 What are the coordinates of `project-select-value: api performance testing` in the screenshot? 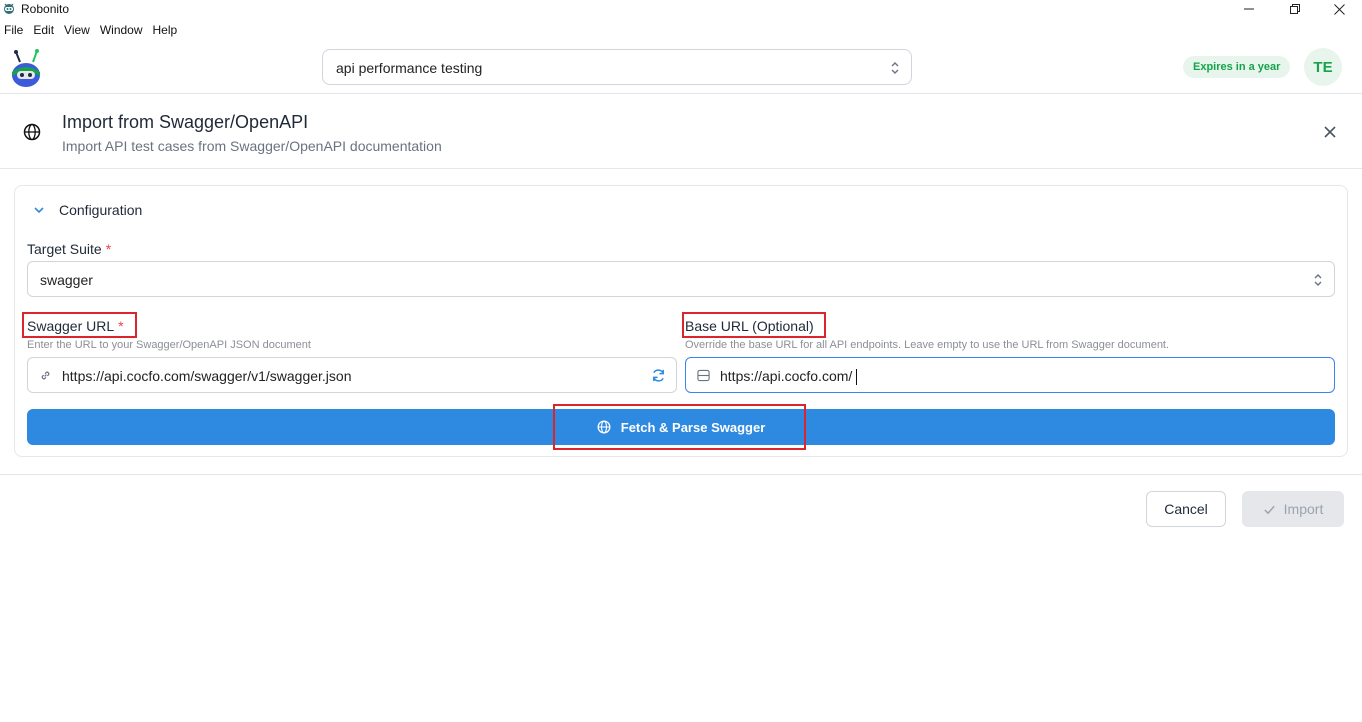 It's located at (409, 68).